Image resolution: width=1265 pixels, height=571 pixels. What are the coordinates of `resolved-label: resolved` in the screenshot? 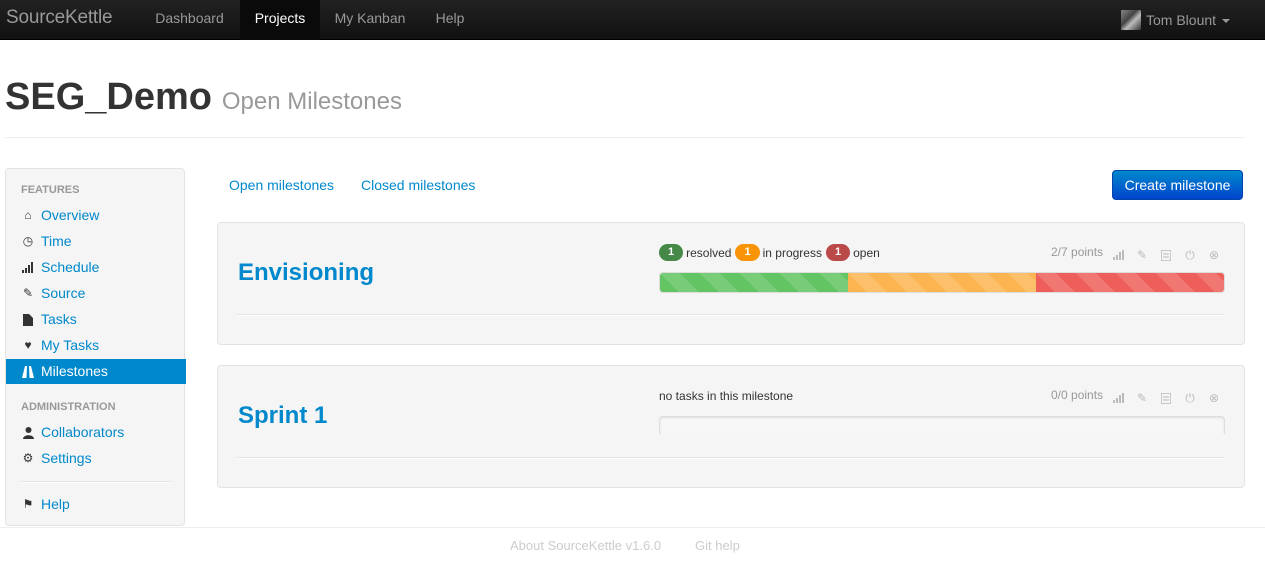 It's located at (709, 252).